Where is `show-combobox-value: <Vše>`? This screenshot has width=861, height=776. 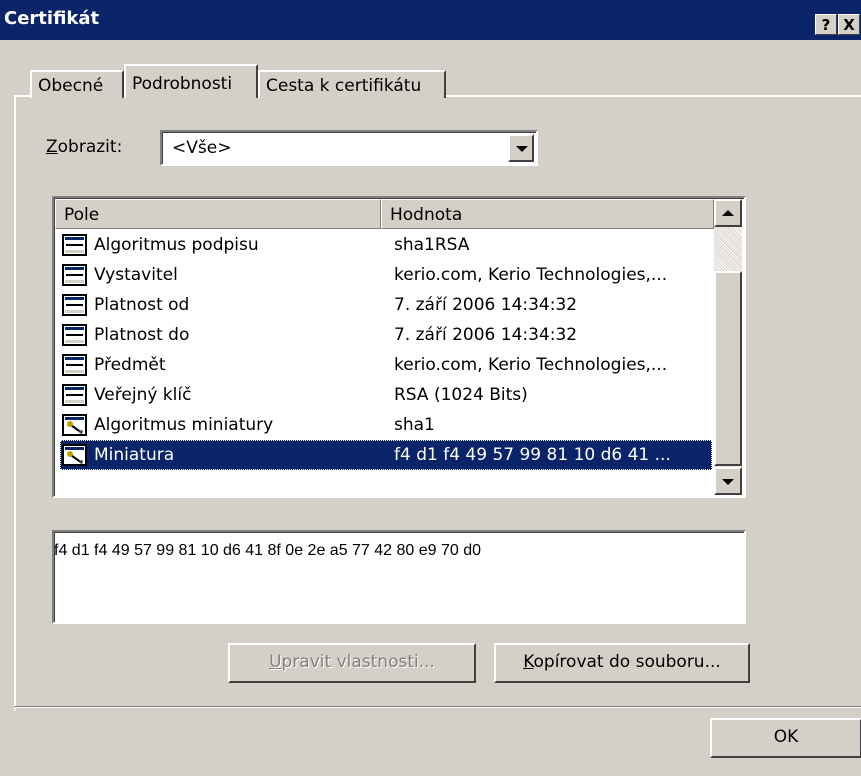
show-combobox-value: <Vše> is located at coordinates (202, 148).